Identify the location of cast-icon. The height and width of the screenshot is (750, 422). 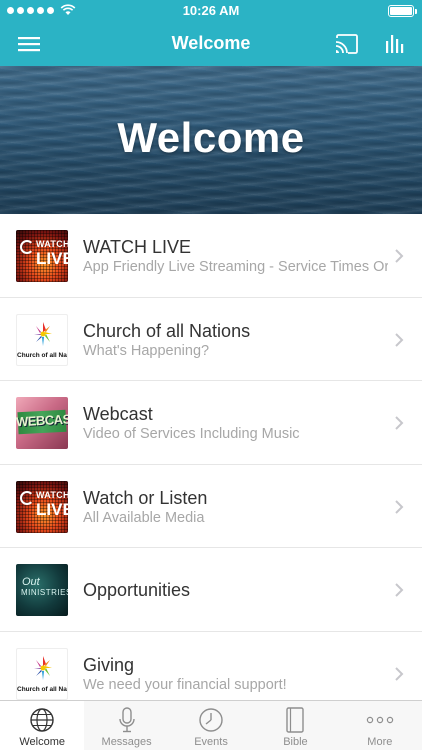
(346, 44).